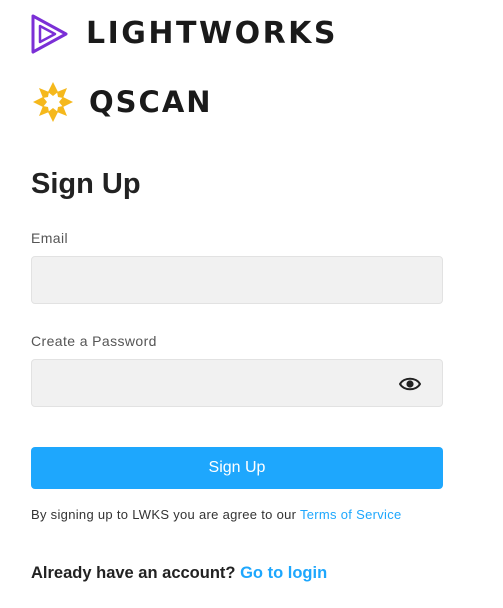 The image size is (503, 608). I want to click on page-title: Sign Up, so click(86, 184).